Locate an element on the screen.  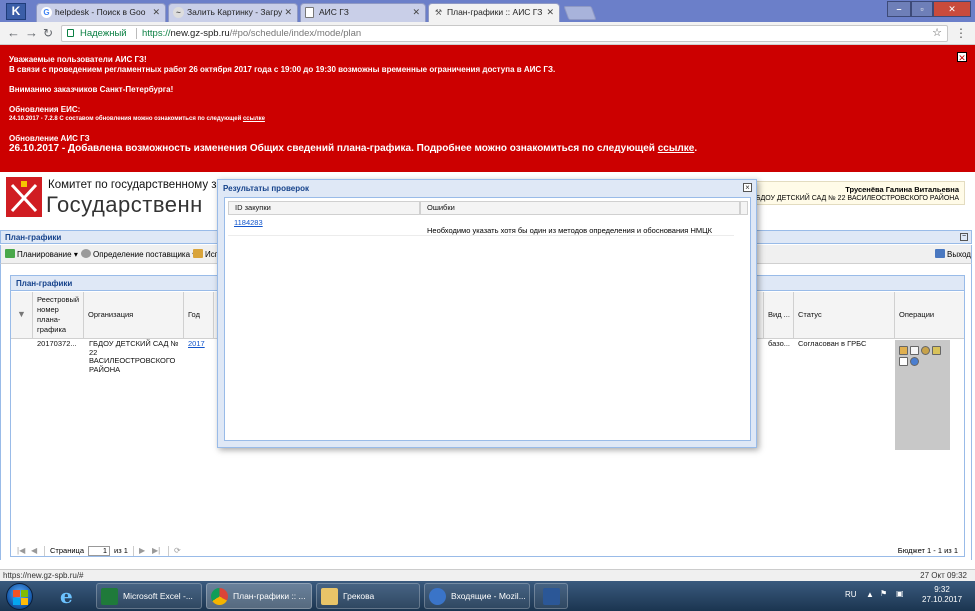
column-filter: ▼ is located at coordinates (22, 315).